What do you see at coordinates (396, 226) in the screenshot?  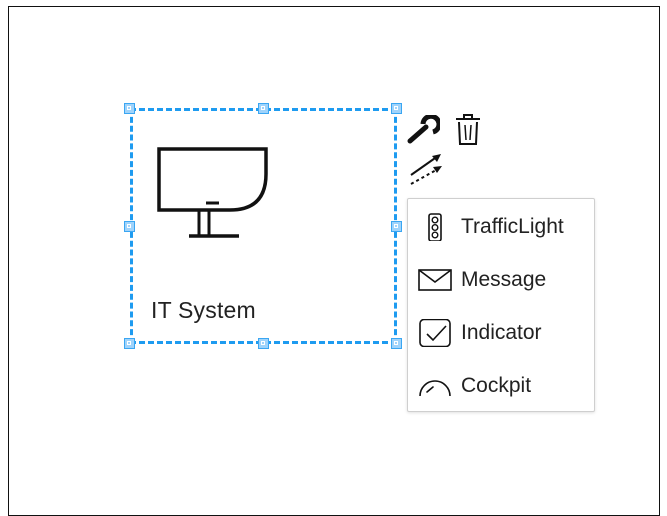 I see `resize-handle-middle-right` at bounding box center [396, 226].